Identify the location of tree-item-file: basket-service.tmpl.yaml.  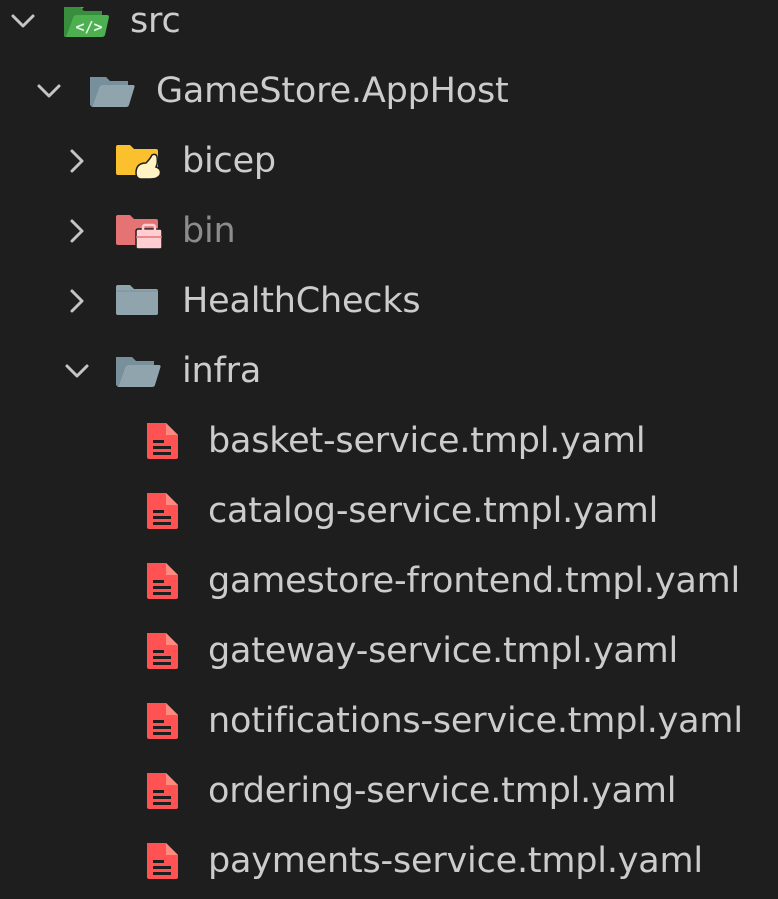
(389, 441).